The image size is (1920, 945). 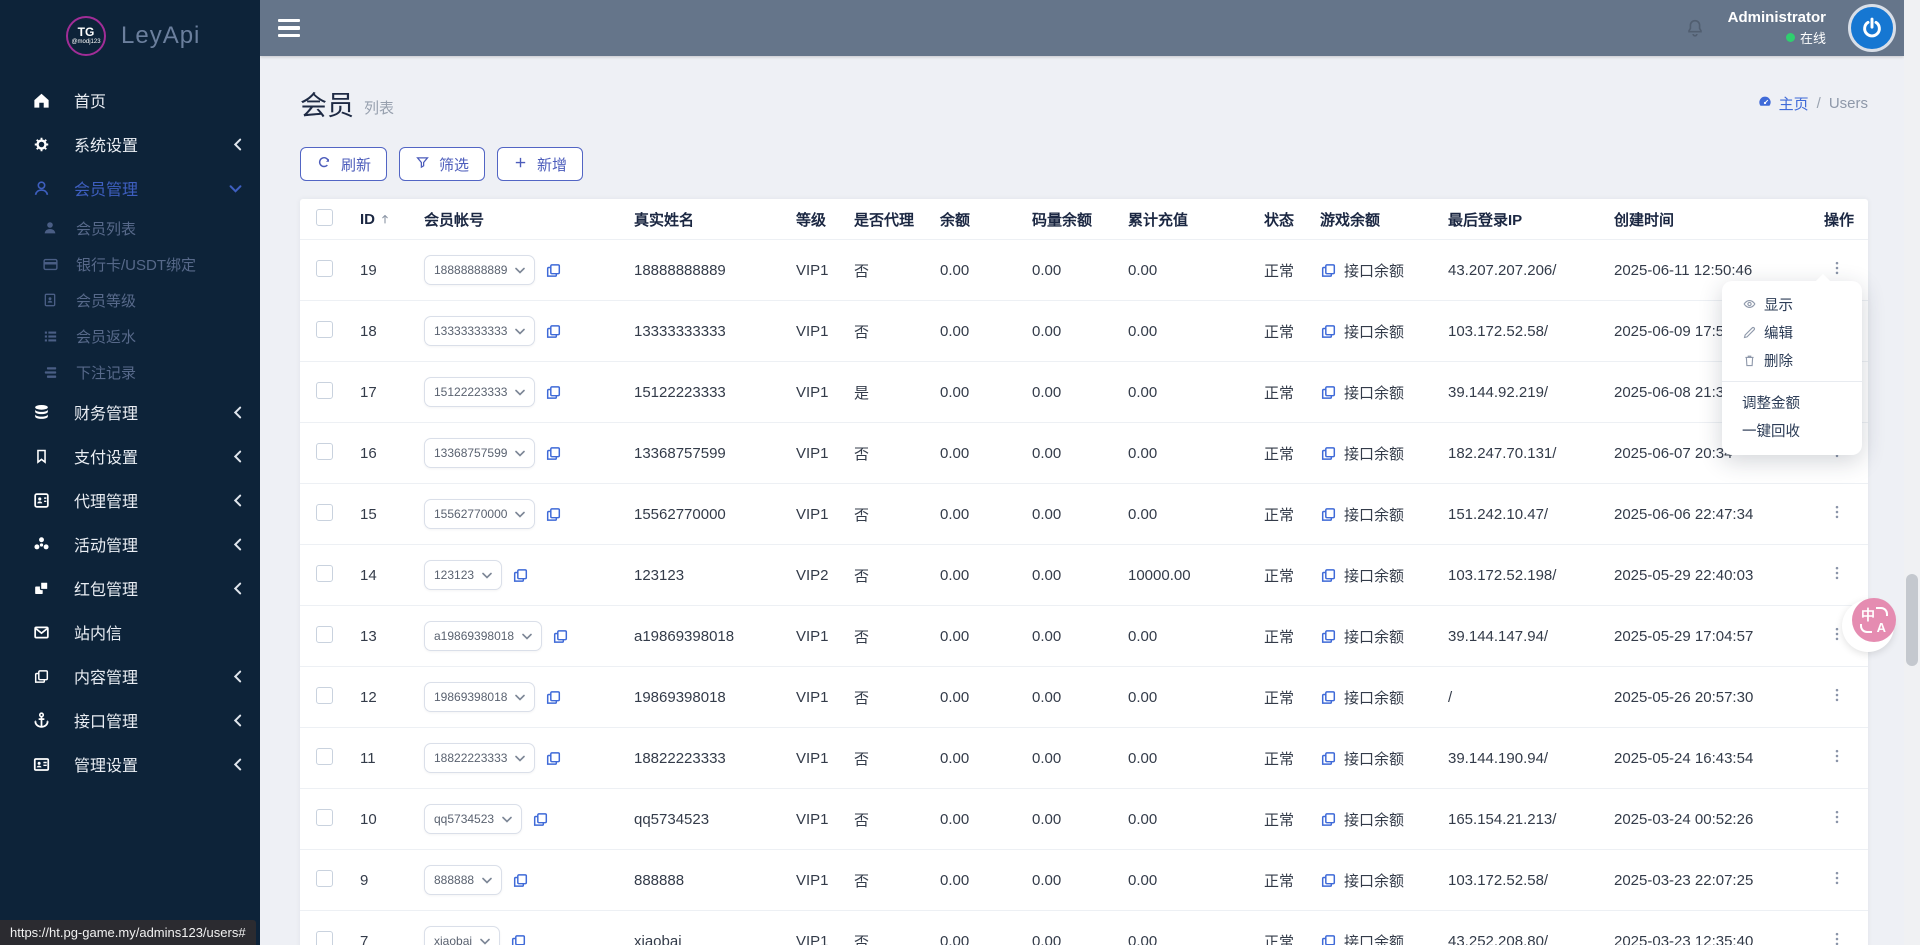 What do you see at coordinates (130, 588) in the screenshot?
I see `sidebar-item-redpacket-management: 红包管理` at bounding box center [130, 588].